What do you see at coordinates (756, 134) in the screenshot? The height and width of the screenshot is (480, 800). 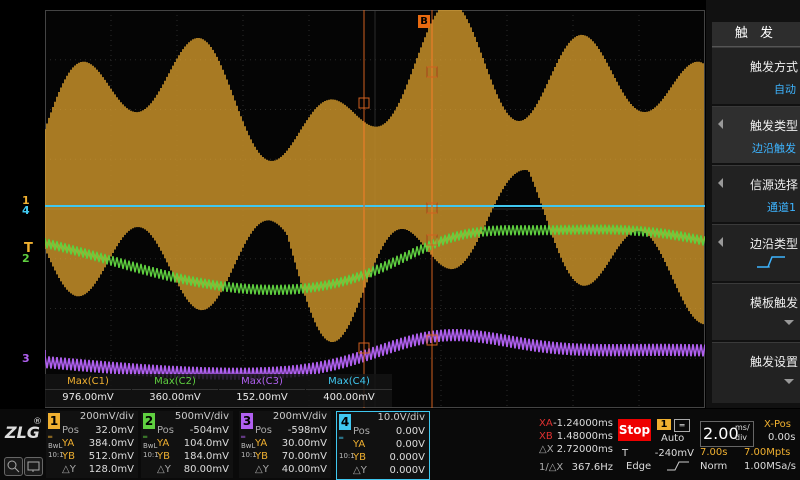 I see `menu-item-trigger-type: 触发类型 边沿触发` at bounding box center [756, 134].